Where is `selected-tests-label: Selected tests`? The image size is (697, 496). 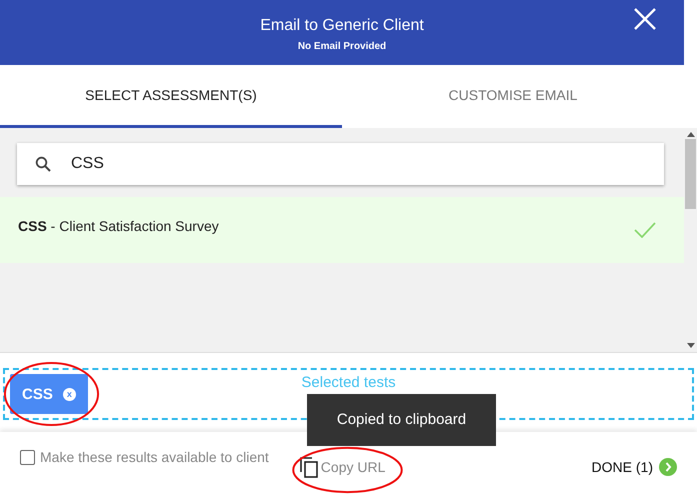 selected-tests-label: Selected tests is located at coordinates (348, 383).